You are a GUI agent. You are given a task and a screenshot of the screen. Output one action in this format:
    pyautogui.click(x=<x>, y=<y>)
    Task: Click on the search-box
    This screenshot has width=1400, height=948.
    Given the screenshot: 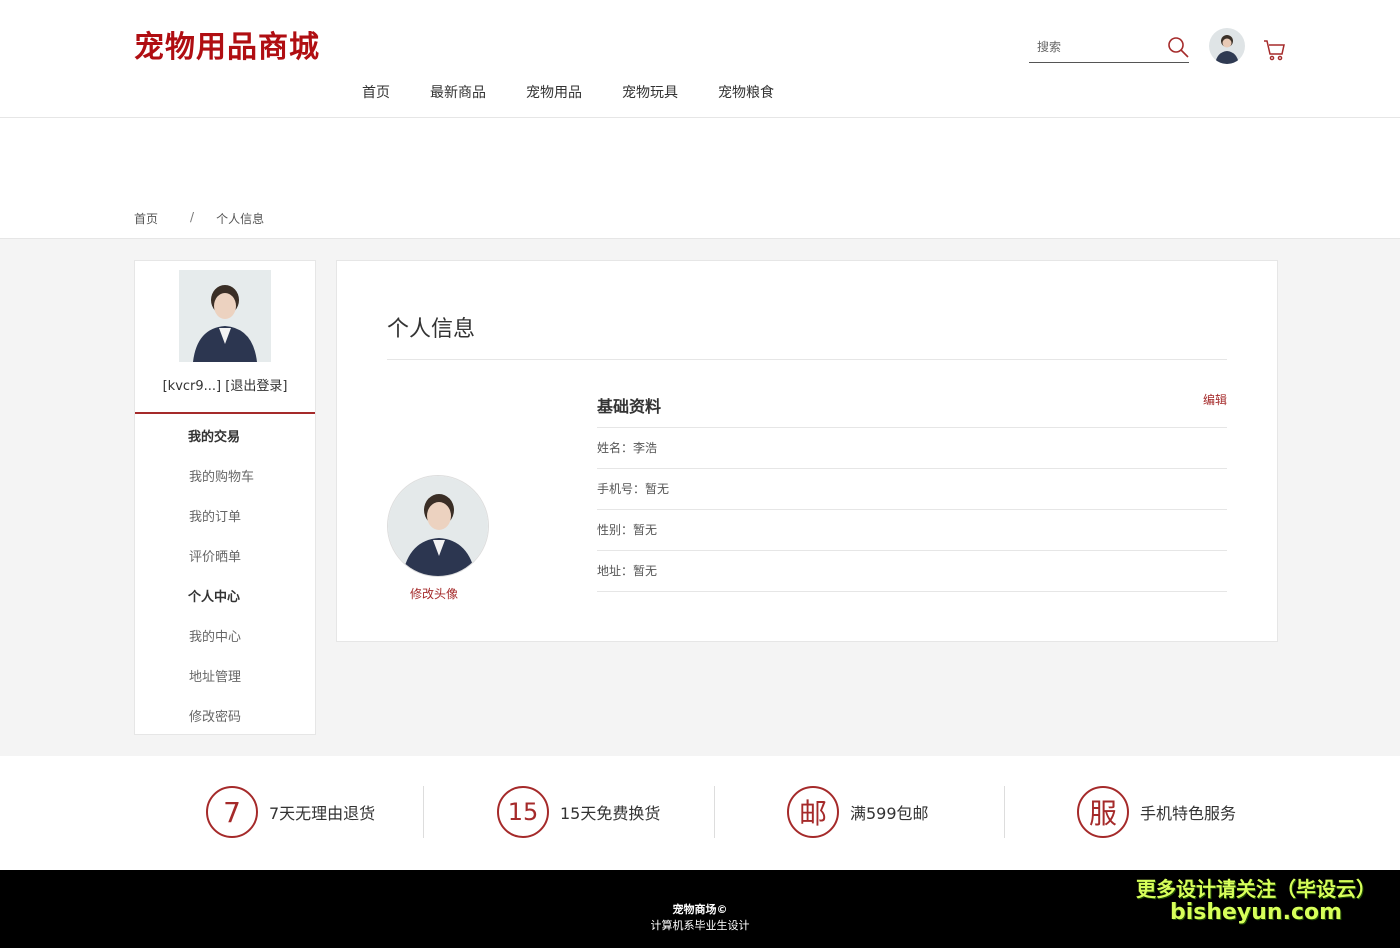 What is the action you would take?
    pyautogui.click(x=1109, y=48)
    